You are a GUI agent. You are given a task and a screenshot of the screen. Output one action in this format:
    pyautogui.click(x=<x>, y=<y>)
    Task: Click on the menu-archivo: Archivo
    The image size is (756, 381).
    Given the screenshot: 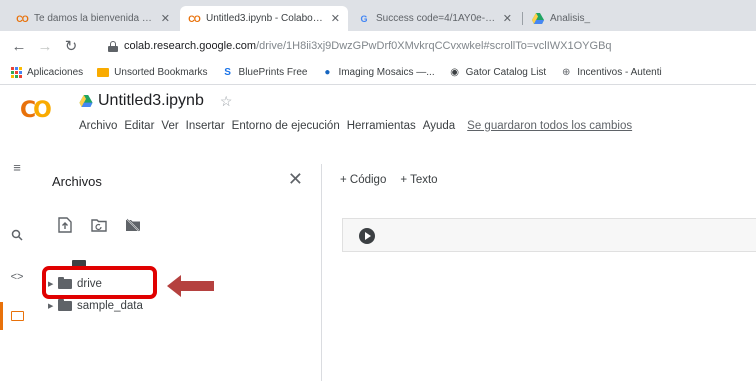 What is the action you would take?
    pyautogui.click(x=98, y=126)
    